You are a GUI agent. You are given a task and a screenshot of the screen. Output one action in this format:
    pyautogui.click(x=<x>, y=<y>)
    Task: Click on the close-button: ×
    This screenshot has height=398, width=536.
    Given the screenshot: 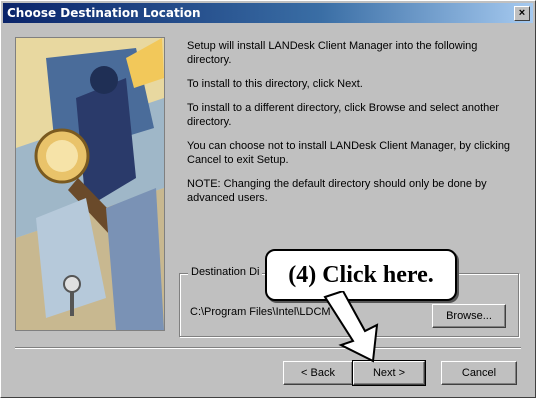 What is the action you would take?
    pyautogui.click(x=522, y=13)
    